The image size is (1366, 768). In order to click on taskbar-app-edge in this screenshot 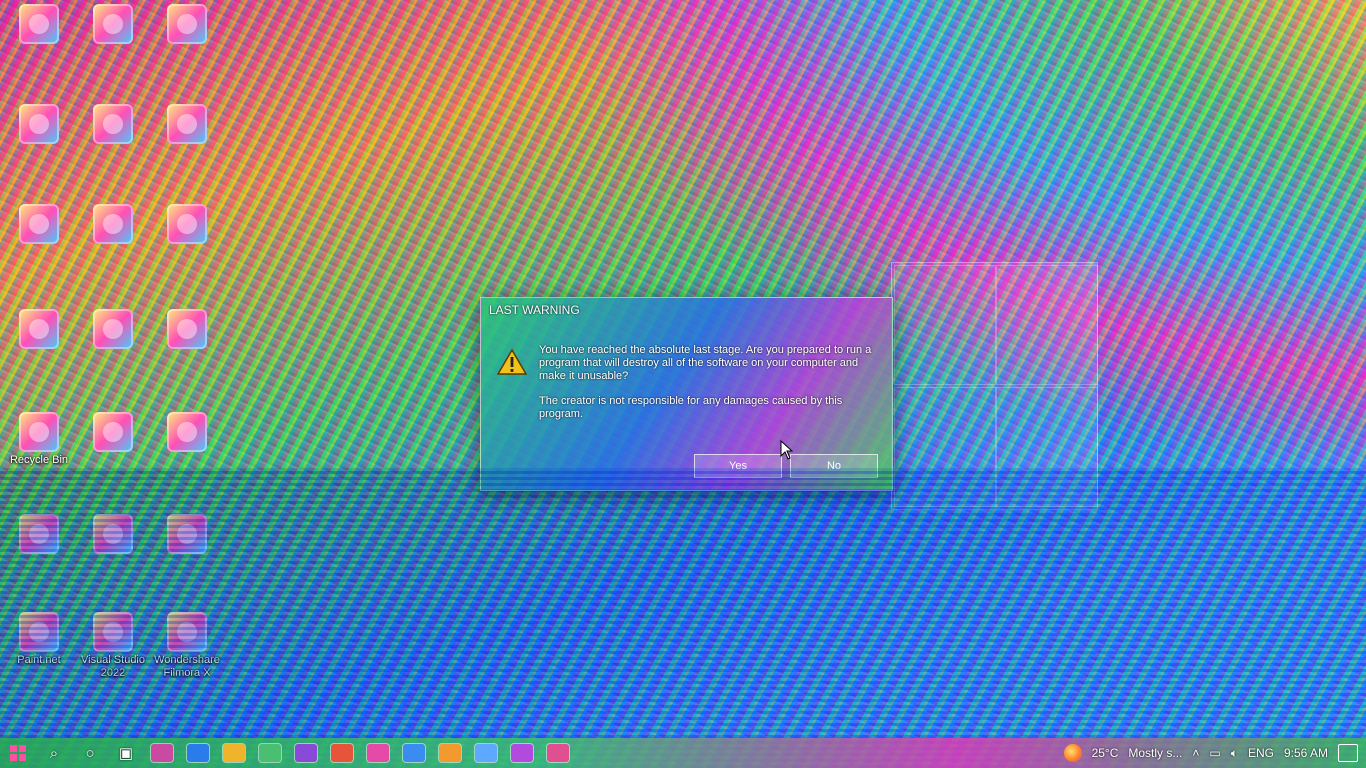, I will do `click(198, 753)`.